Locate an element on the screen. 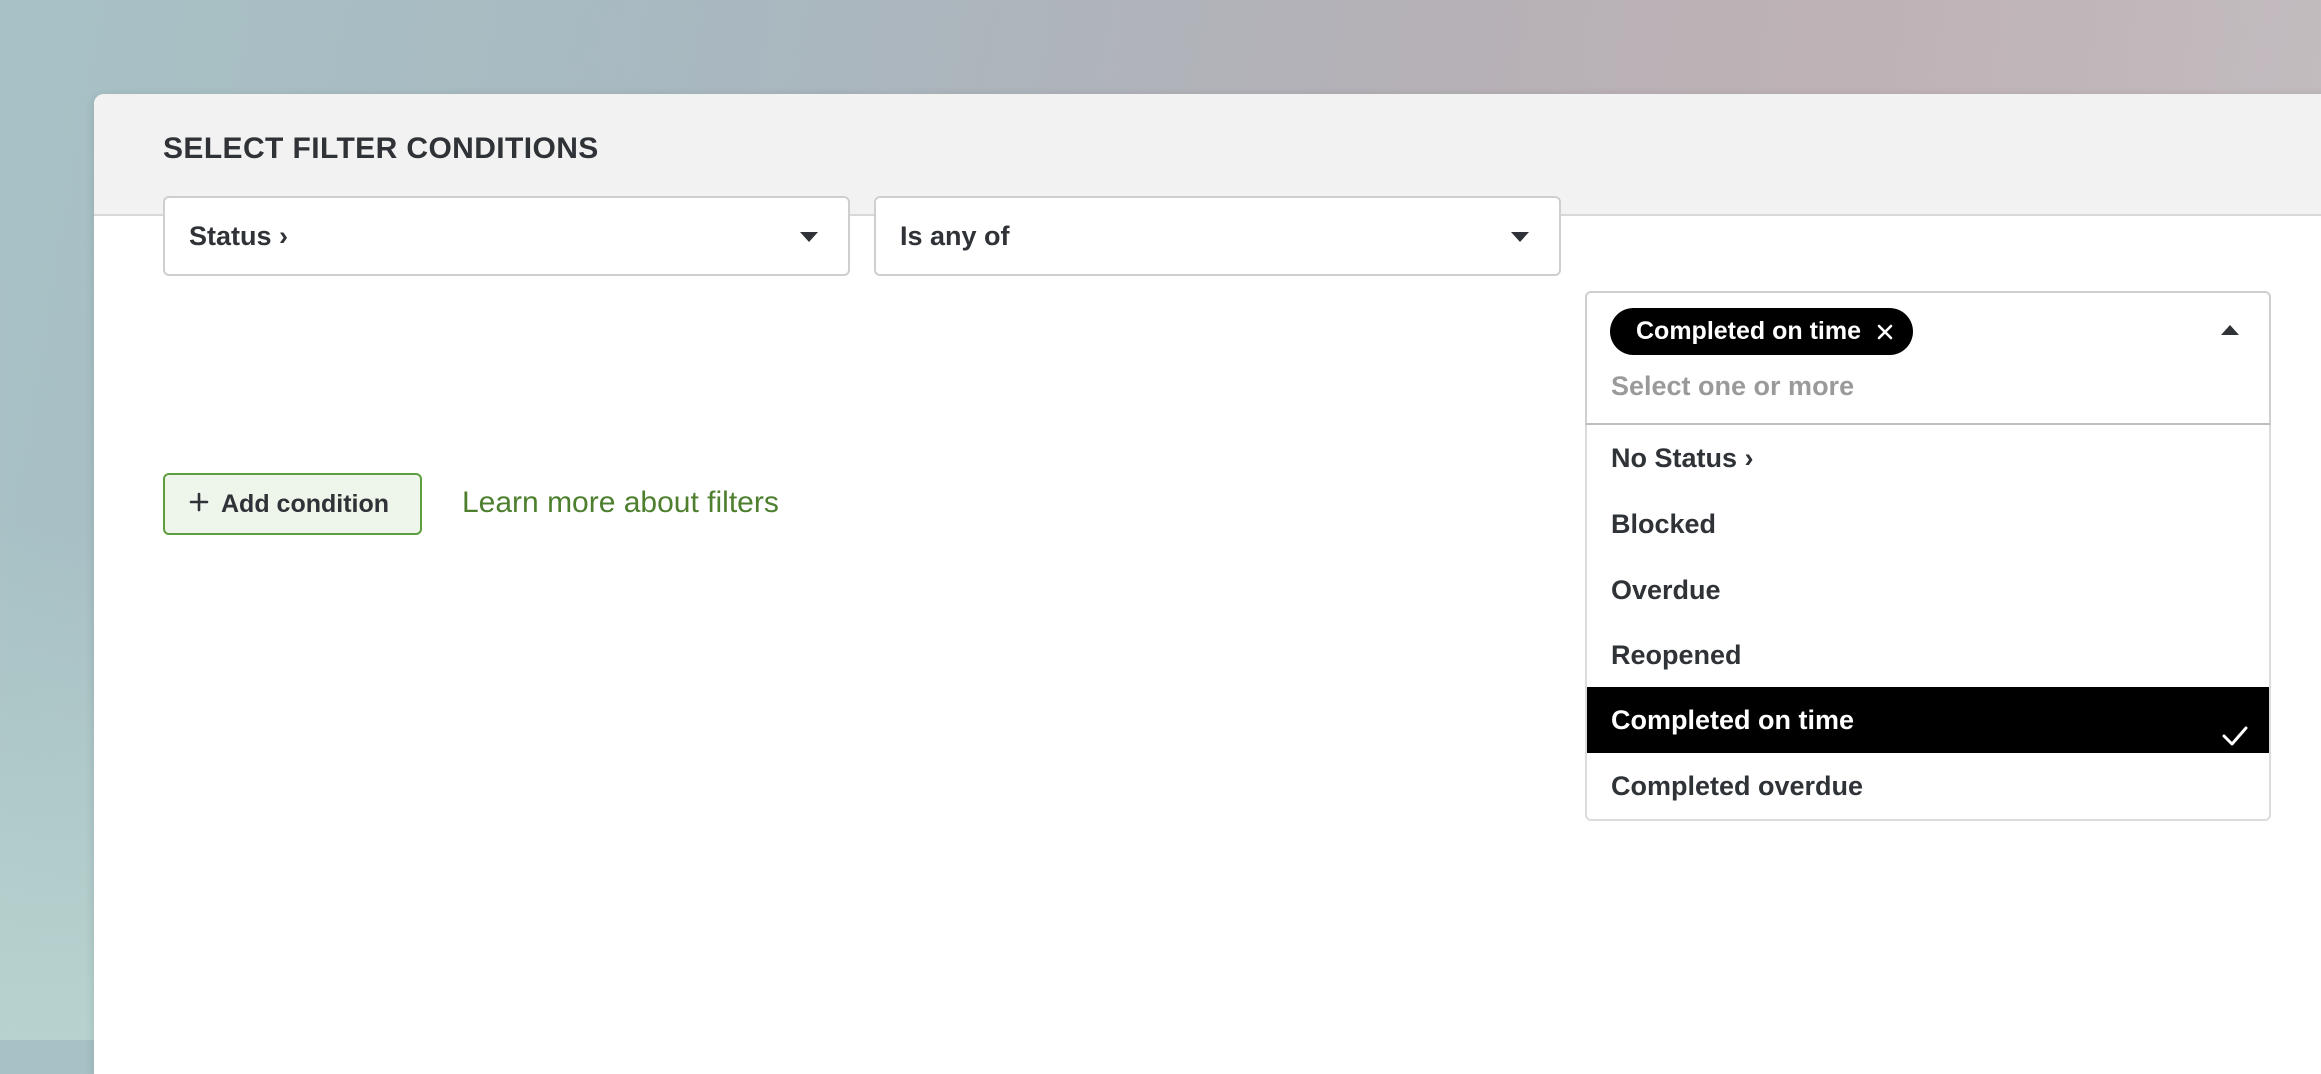  selected-value-chip: Completed on time is located at coordinates (1762, 331).